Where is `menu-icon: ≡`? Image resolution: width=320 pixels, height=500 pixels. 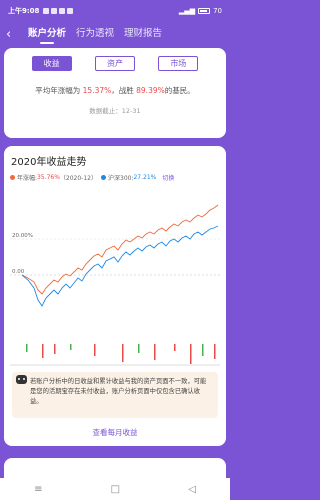
menu-icon: ≡ is located at coordinates (38, 489).